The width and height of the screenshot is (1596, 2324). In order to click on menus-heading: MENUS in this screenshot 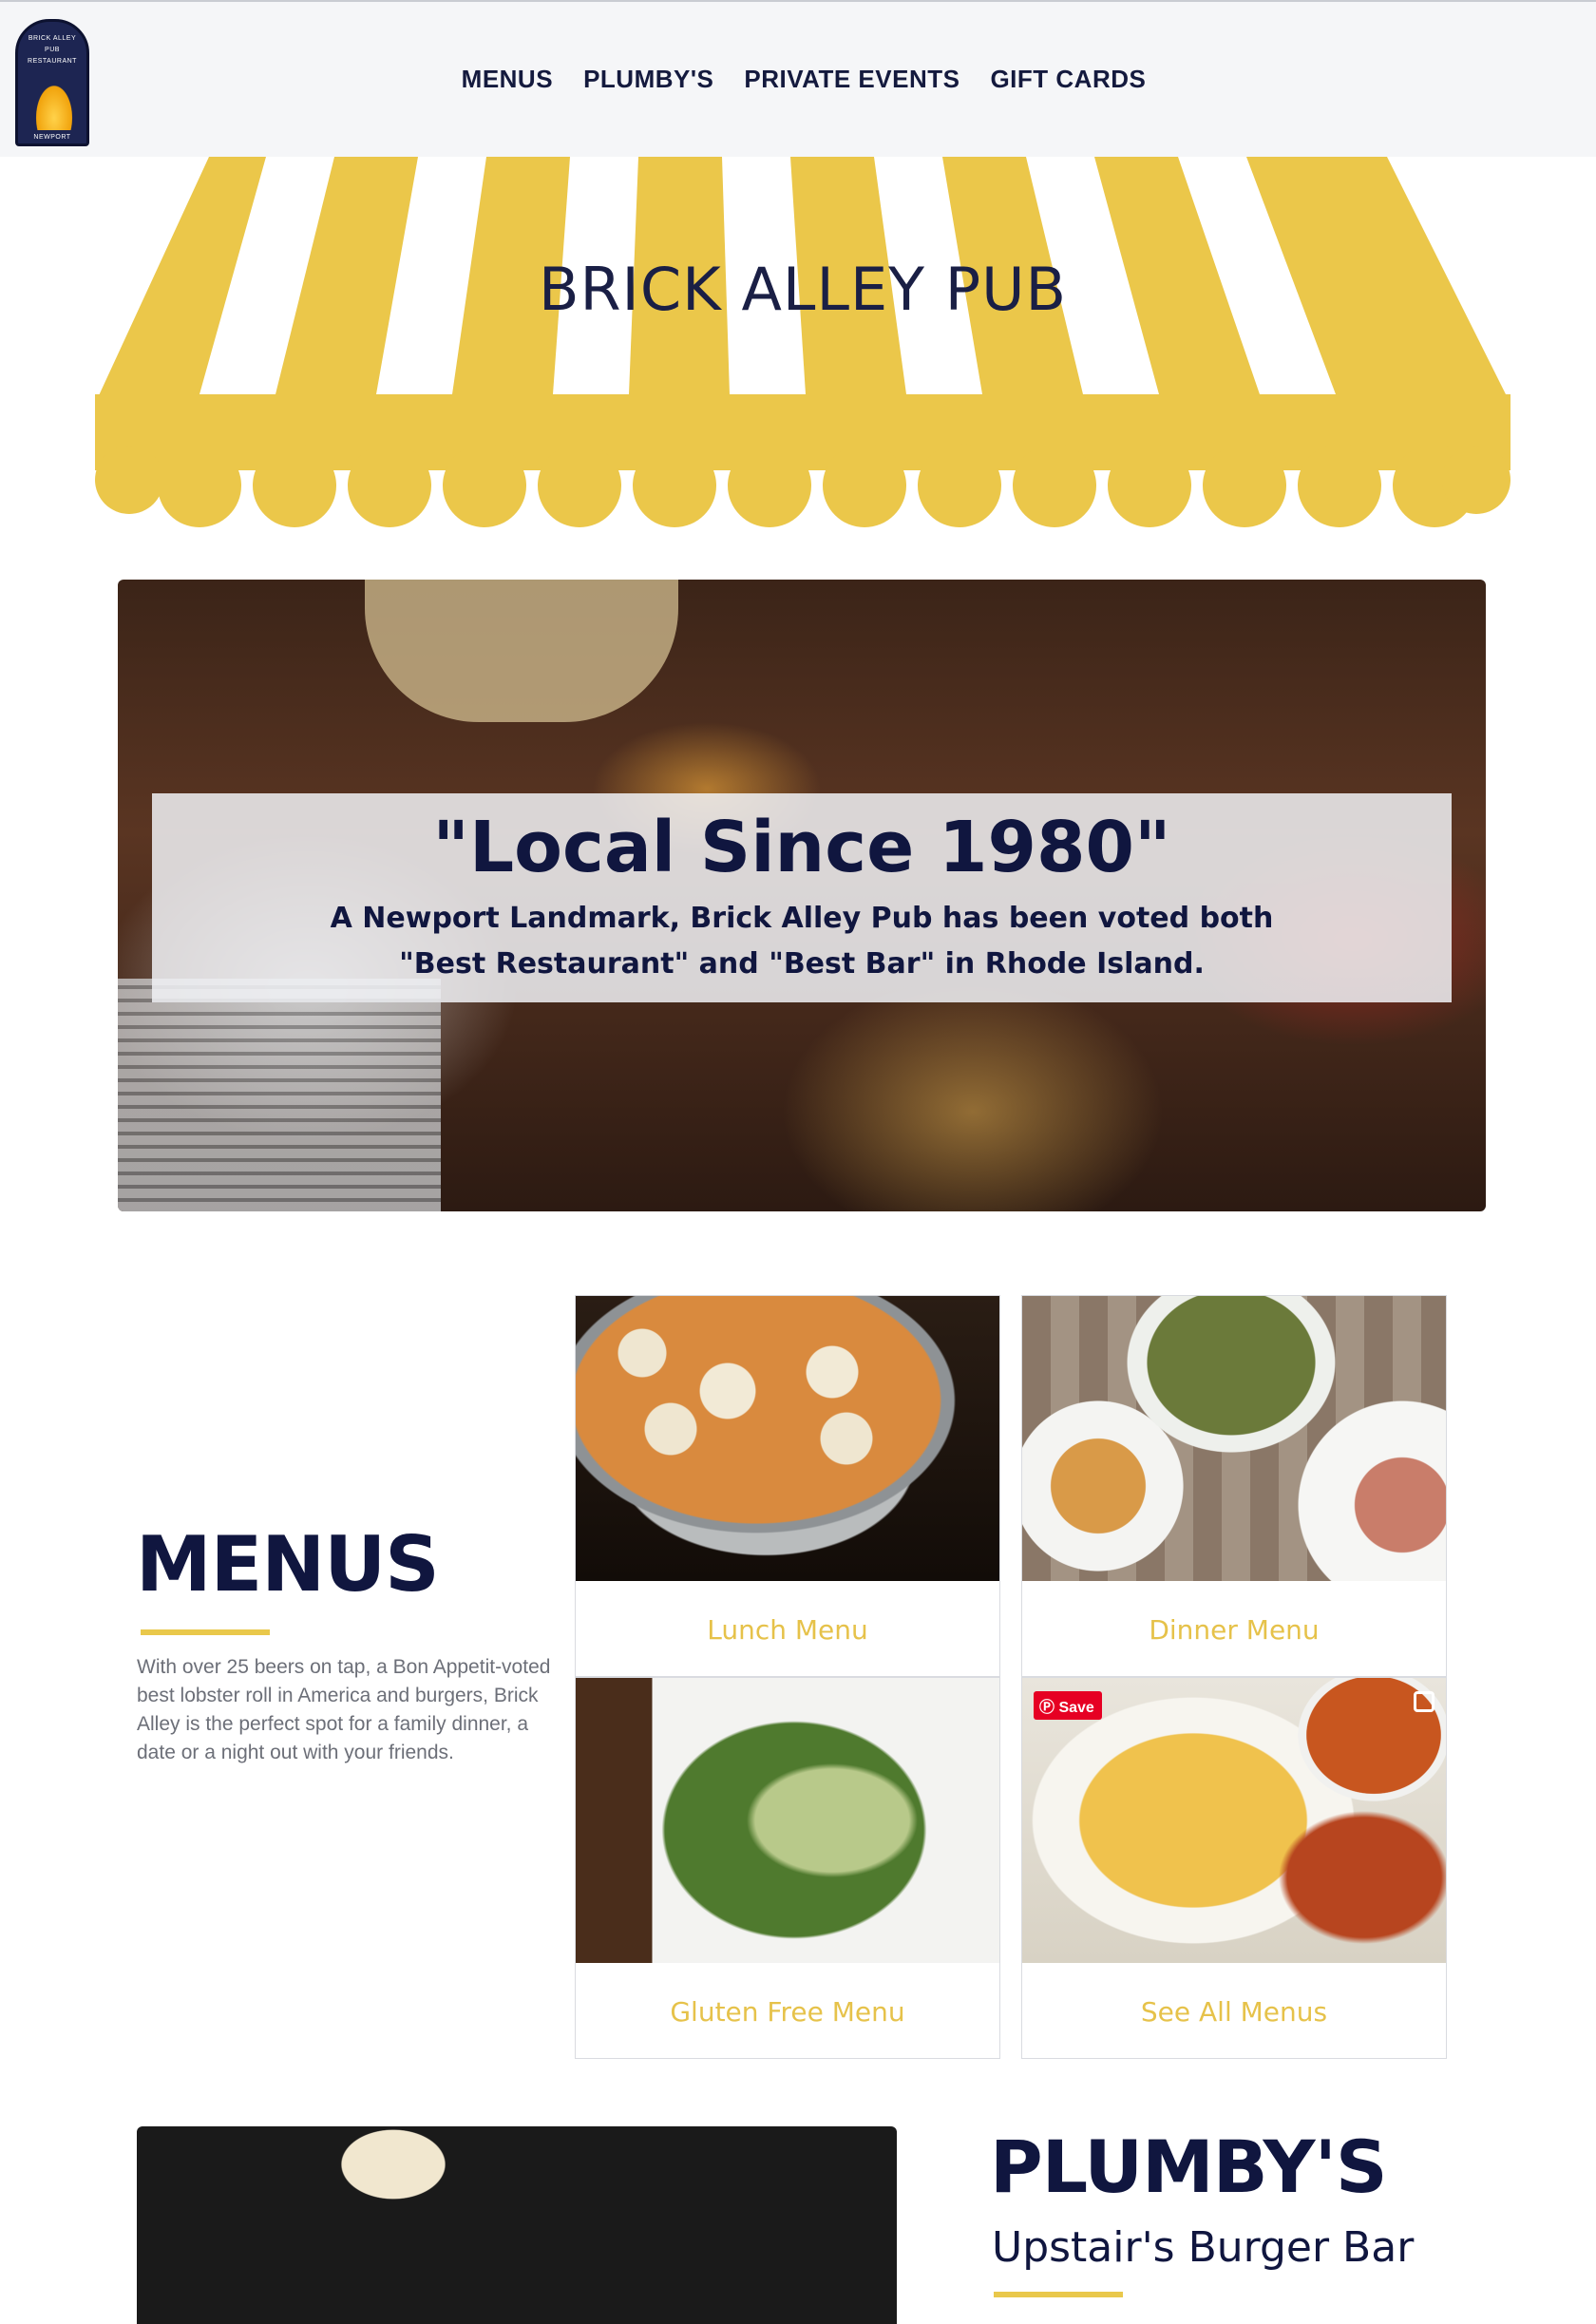, I will do `click(288, 1564)`.